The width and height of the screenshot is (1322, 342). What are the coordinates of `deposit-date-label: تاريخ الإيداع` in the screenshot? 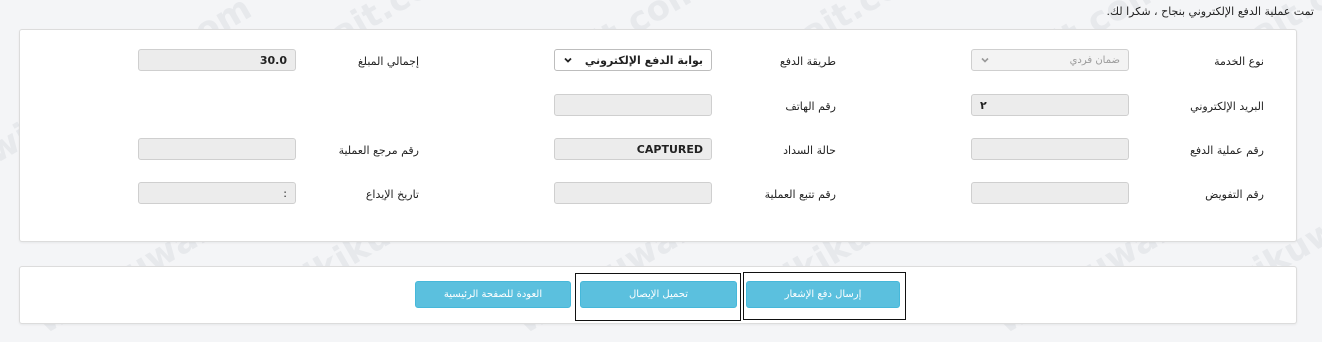 It's located at (392, 194).